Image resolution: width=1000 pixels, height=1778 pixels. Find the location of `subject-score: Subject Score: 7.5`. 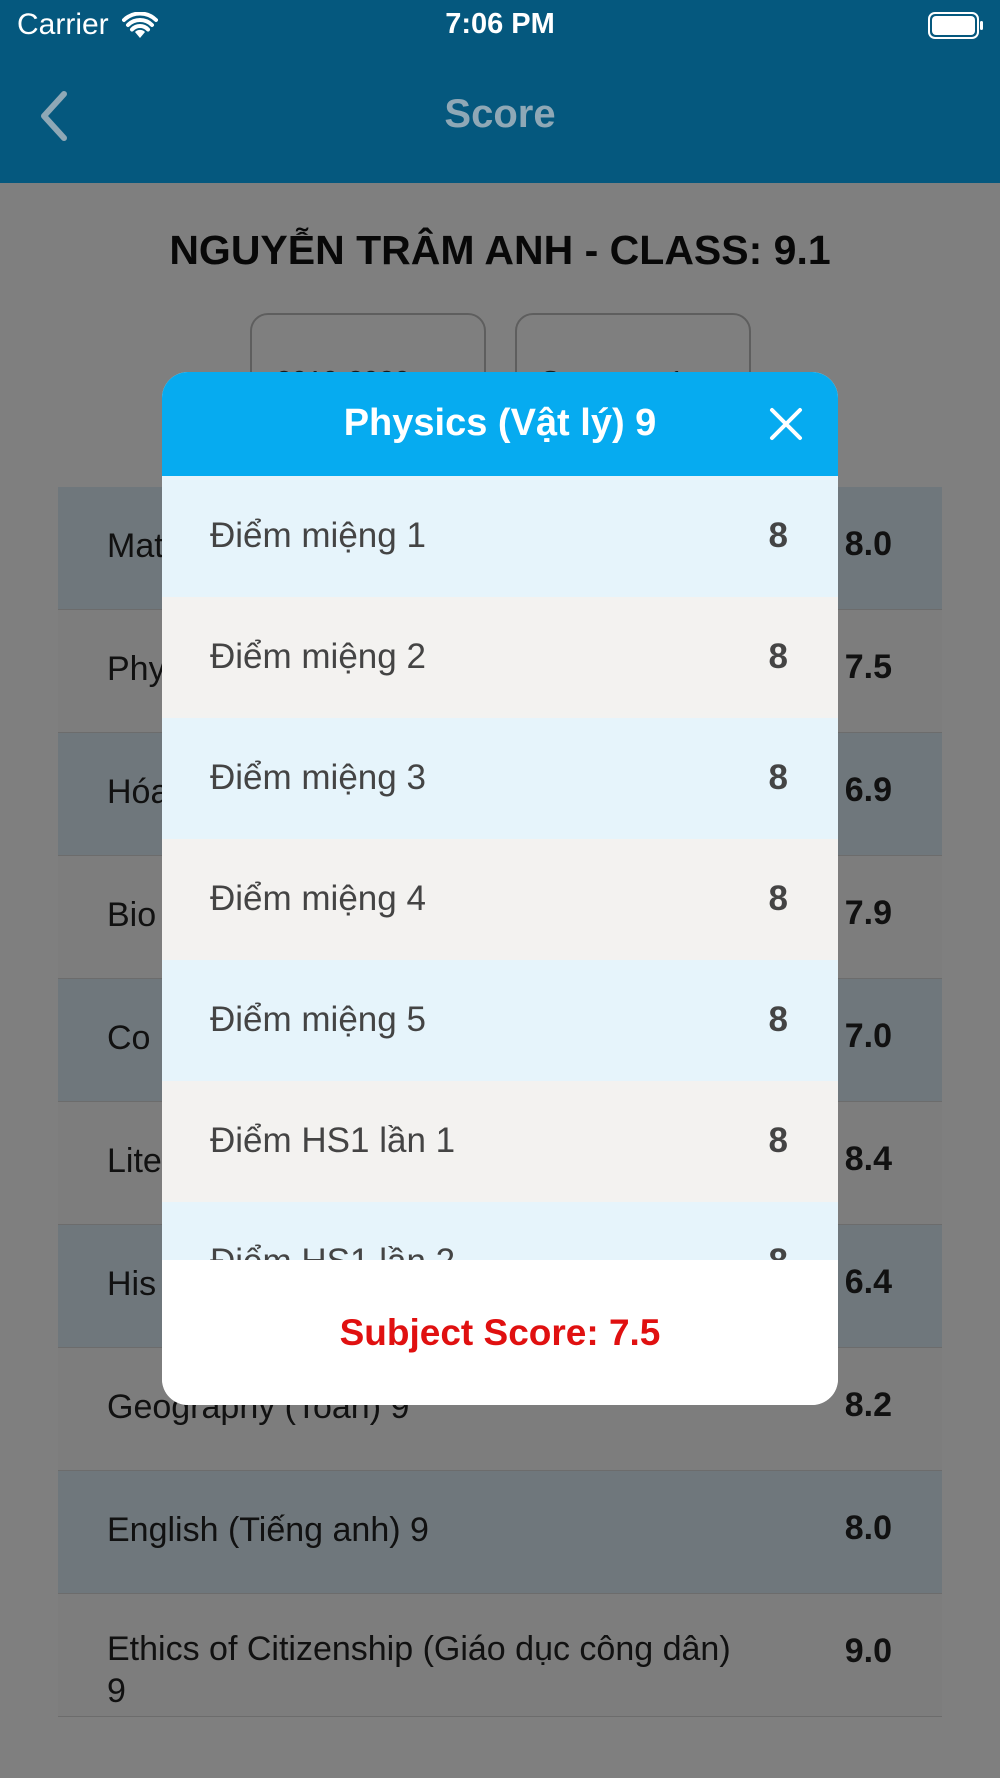

subject-score: Subject Score: 7.5 is located at coordinates (500, 1332).